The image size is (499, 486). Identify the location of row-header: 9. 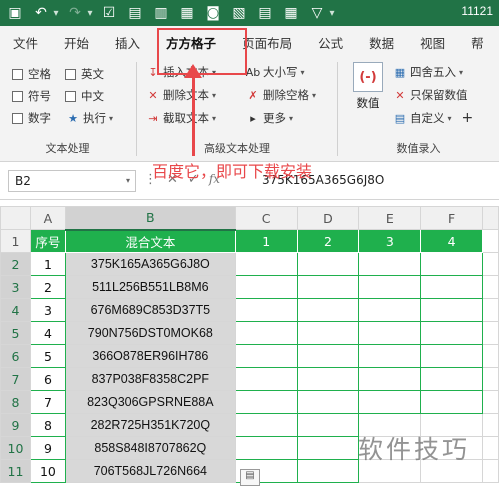
(15, 425).